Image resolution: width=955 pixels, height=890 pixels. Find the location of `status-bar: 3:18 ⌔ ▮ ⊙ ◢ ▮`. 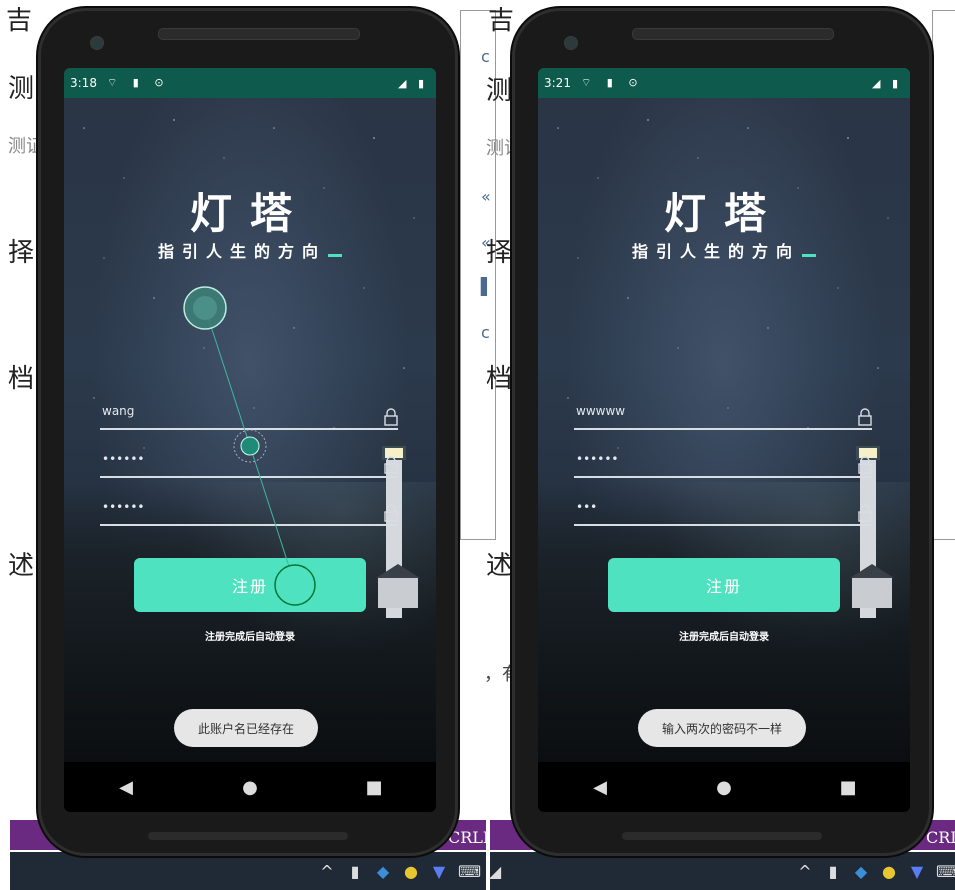

status-bar: 3:18 ⌔ ▮ ⊙ ◢ ▮ is located at coordinates (250, 83).